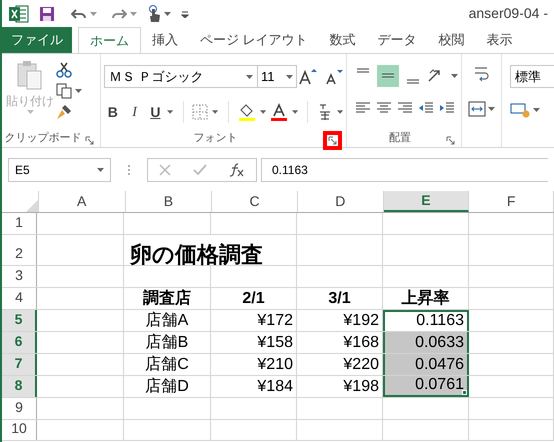 The image size is (554, 442). I want to click on touch-mode-icon, so click(154, 13).